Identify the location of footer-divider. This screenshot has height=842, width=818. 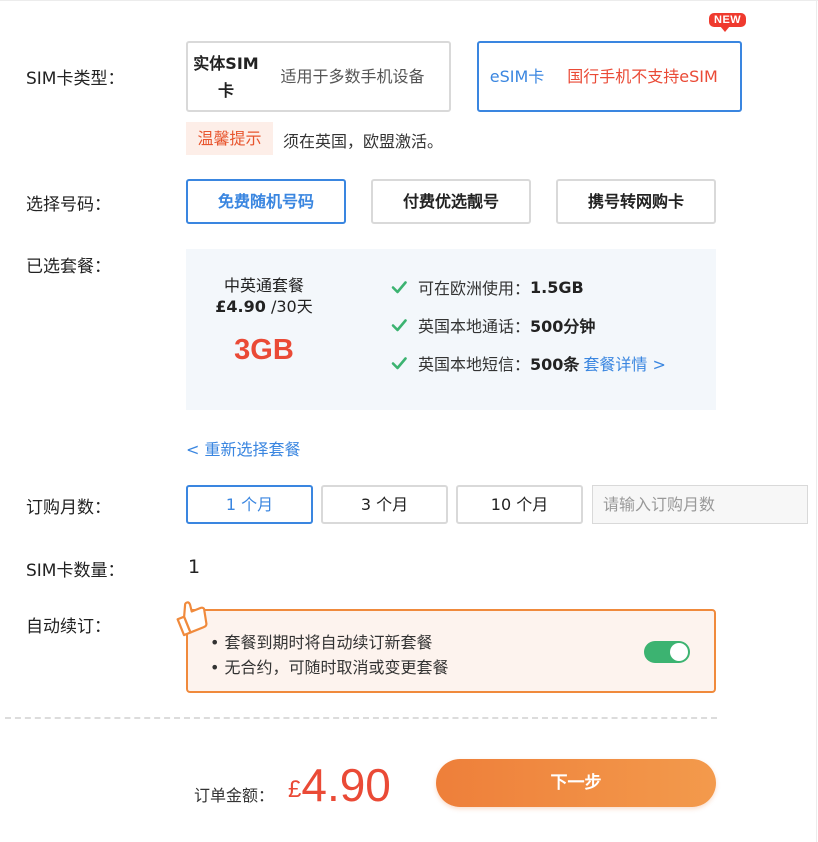
(361, 718).